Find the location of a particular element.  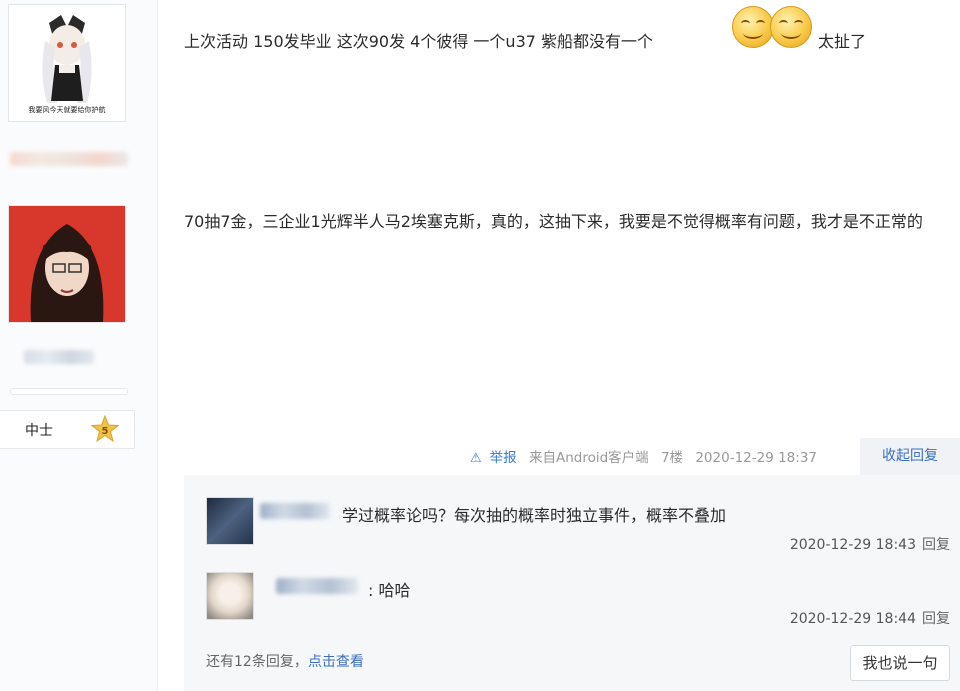

reply-meta: 2020-12-29 18:43 回复 is located at coordinates (870, 544).